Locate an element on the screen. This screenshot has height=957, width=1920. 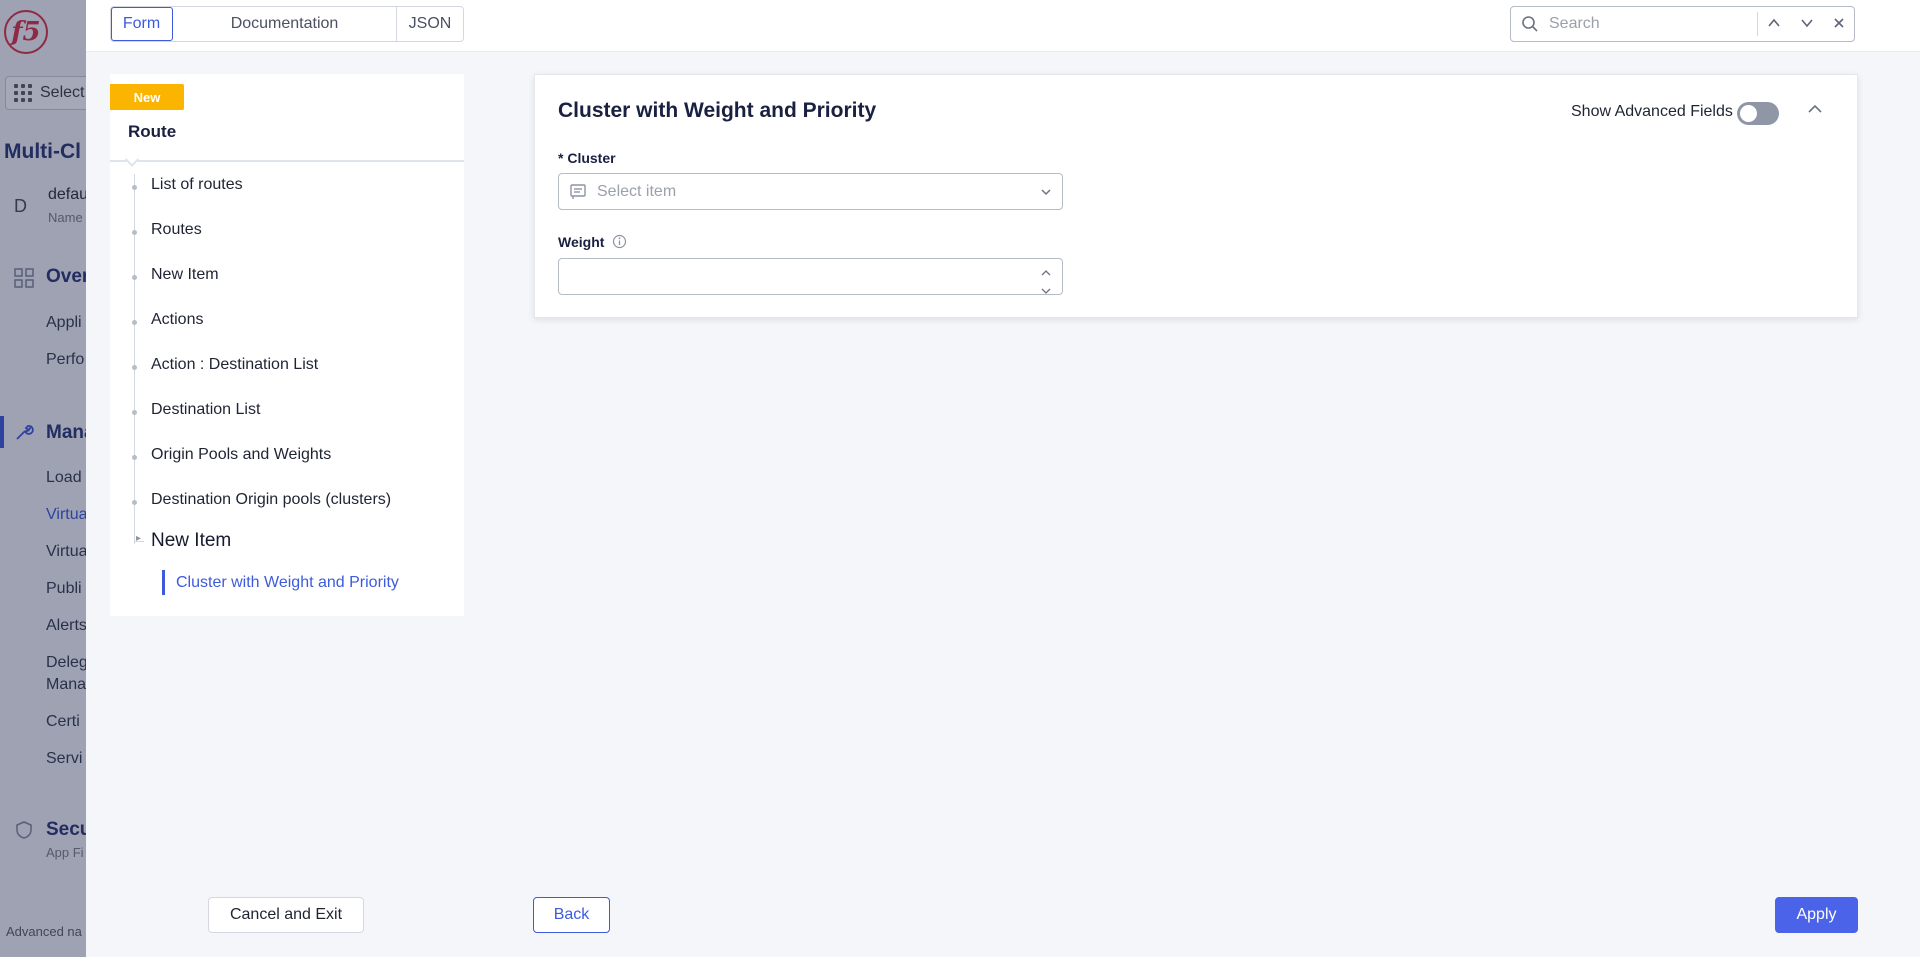
view-tabs: Form Documentation JSON is located at coordinates (287, 24).